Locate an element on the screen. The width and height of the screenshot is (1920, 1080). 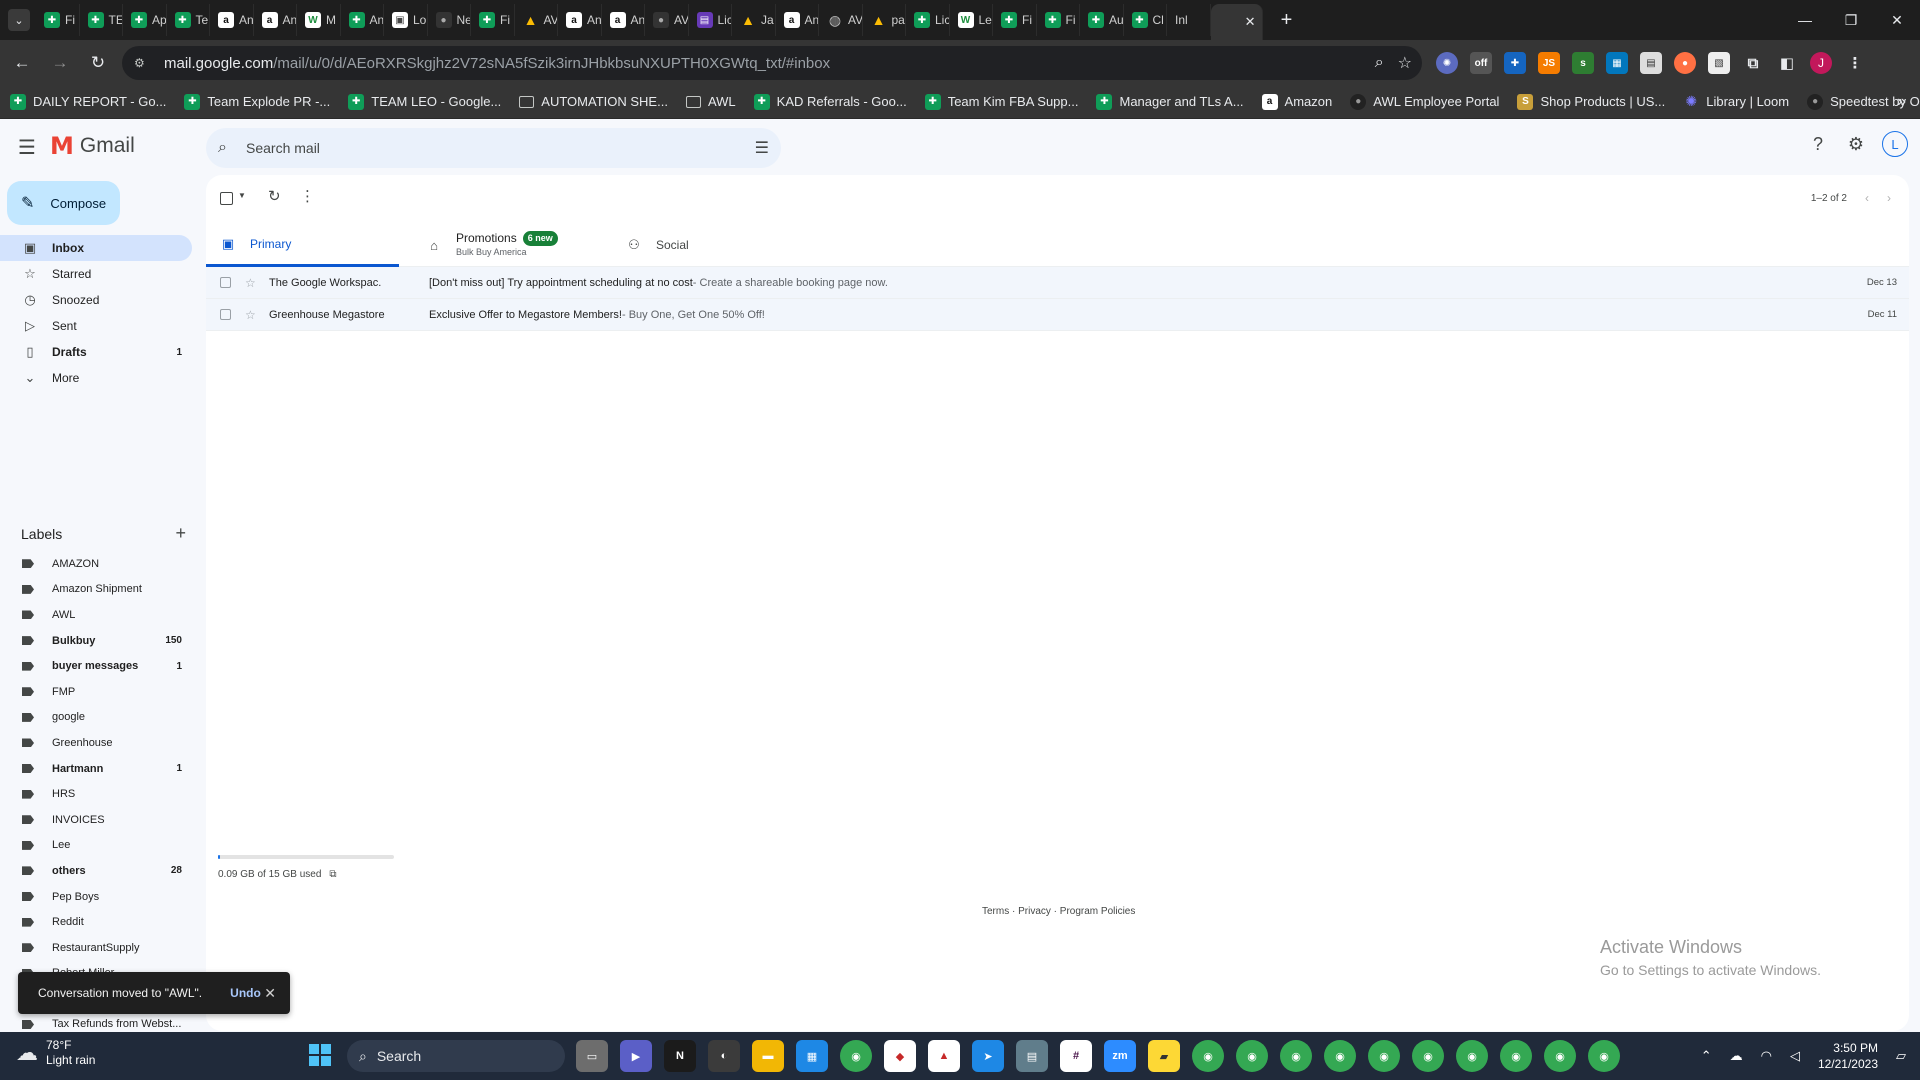
compose-button: ✎ Compose is located at coordinates (63, 203).